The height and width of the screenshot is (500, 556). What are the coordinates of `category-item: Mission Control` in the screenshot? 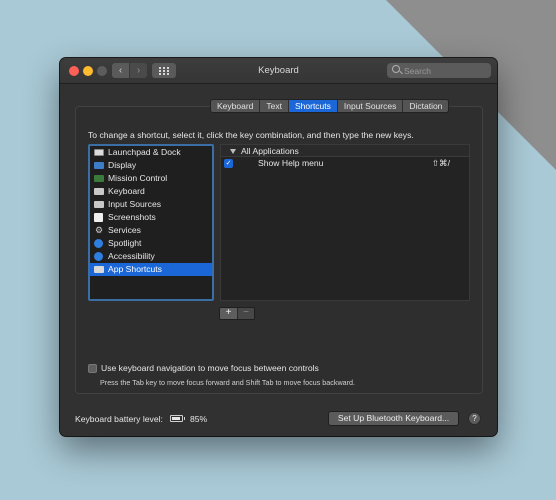 It's located at (151, 178).